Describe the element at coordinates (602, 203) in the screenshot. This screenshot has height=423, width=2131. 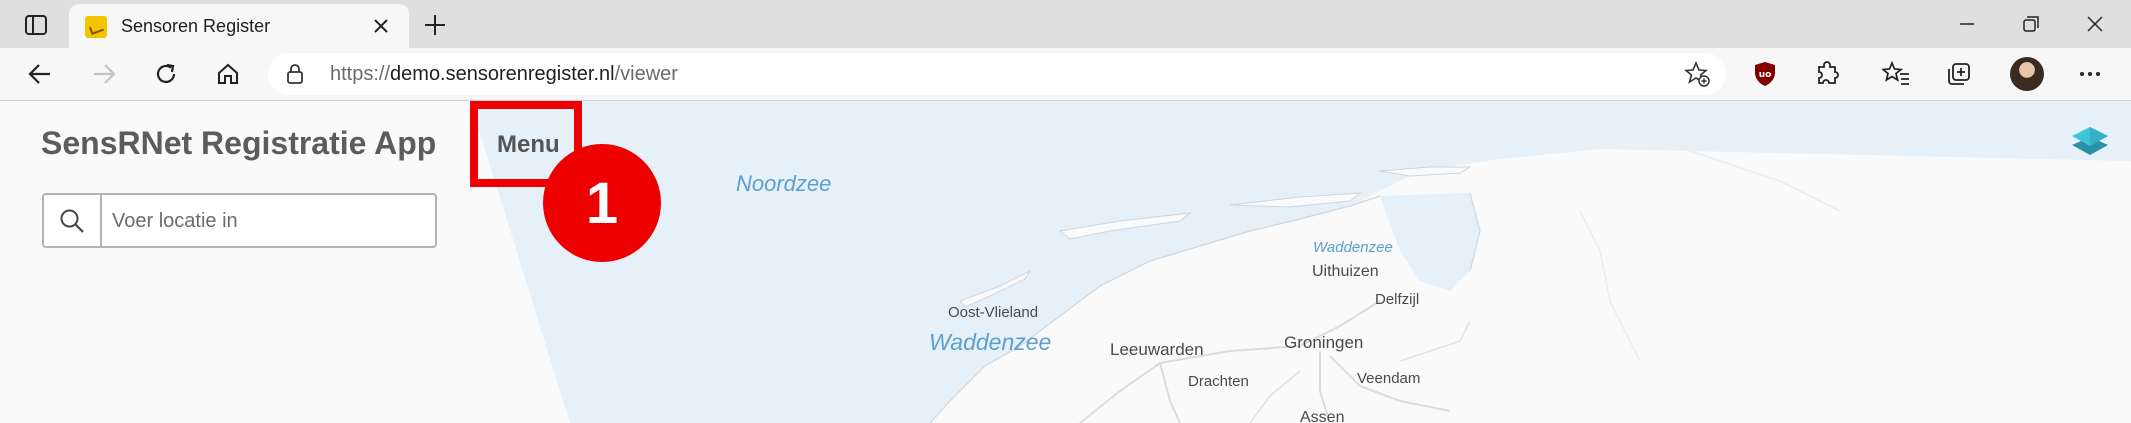
I see `annotation-badge: 1` at that location.